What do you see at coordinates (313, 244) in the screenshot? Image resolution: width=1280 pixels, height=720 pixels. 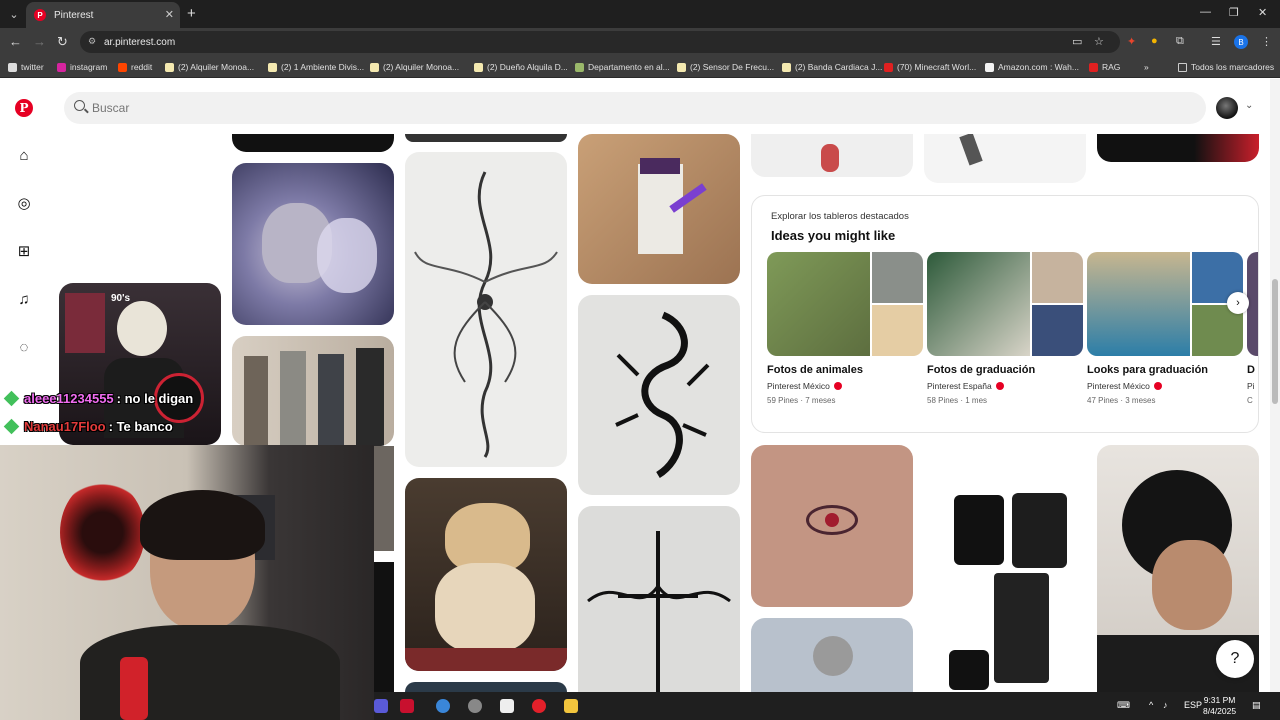 I see `pin-sleeping-cats` at bounding box center [313, 244].